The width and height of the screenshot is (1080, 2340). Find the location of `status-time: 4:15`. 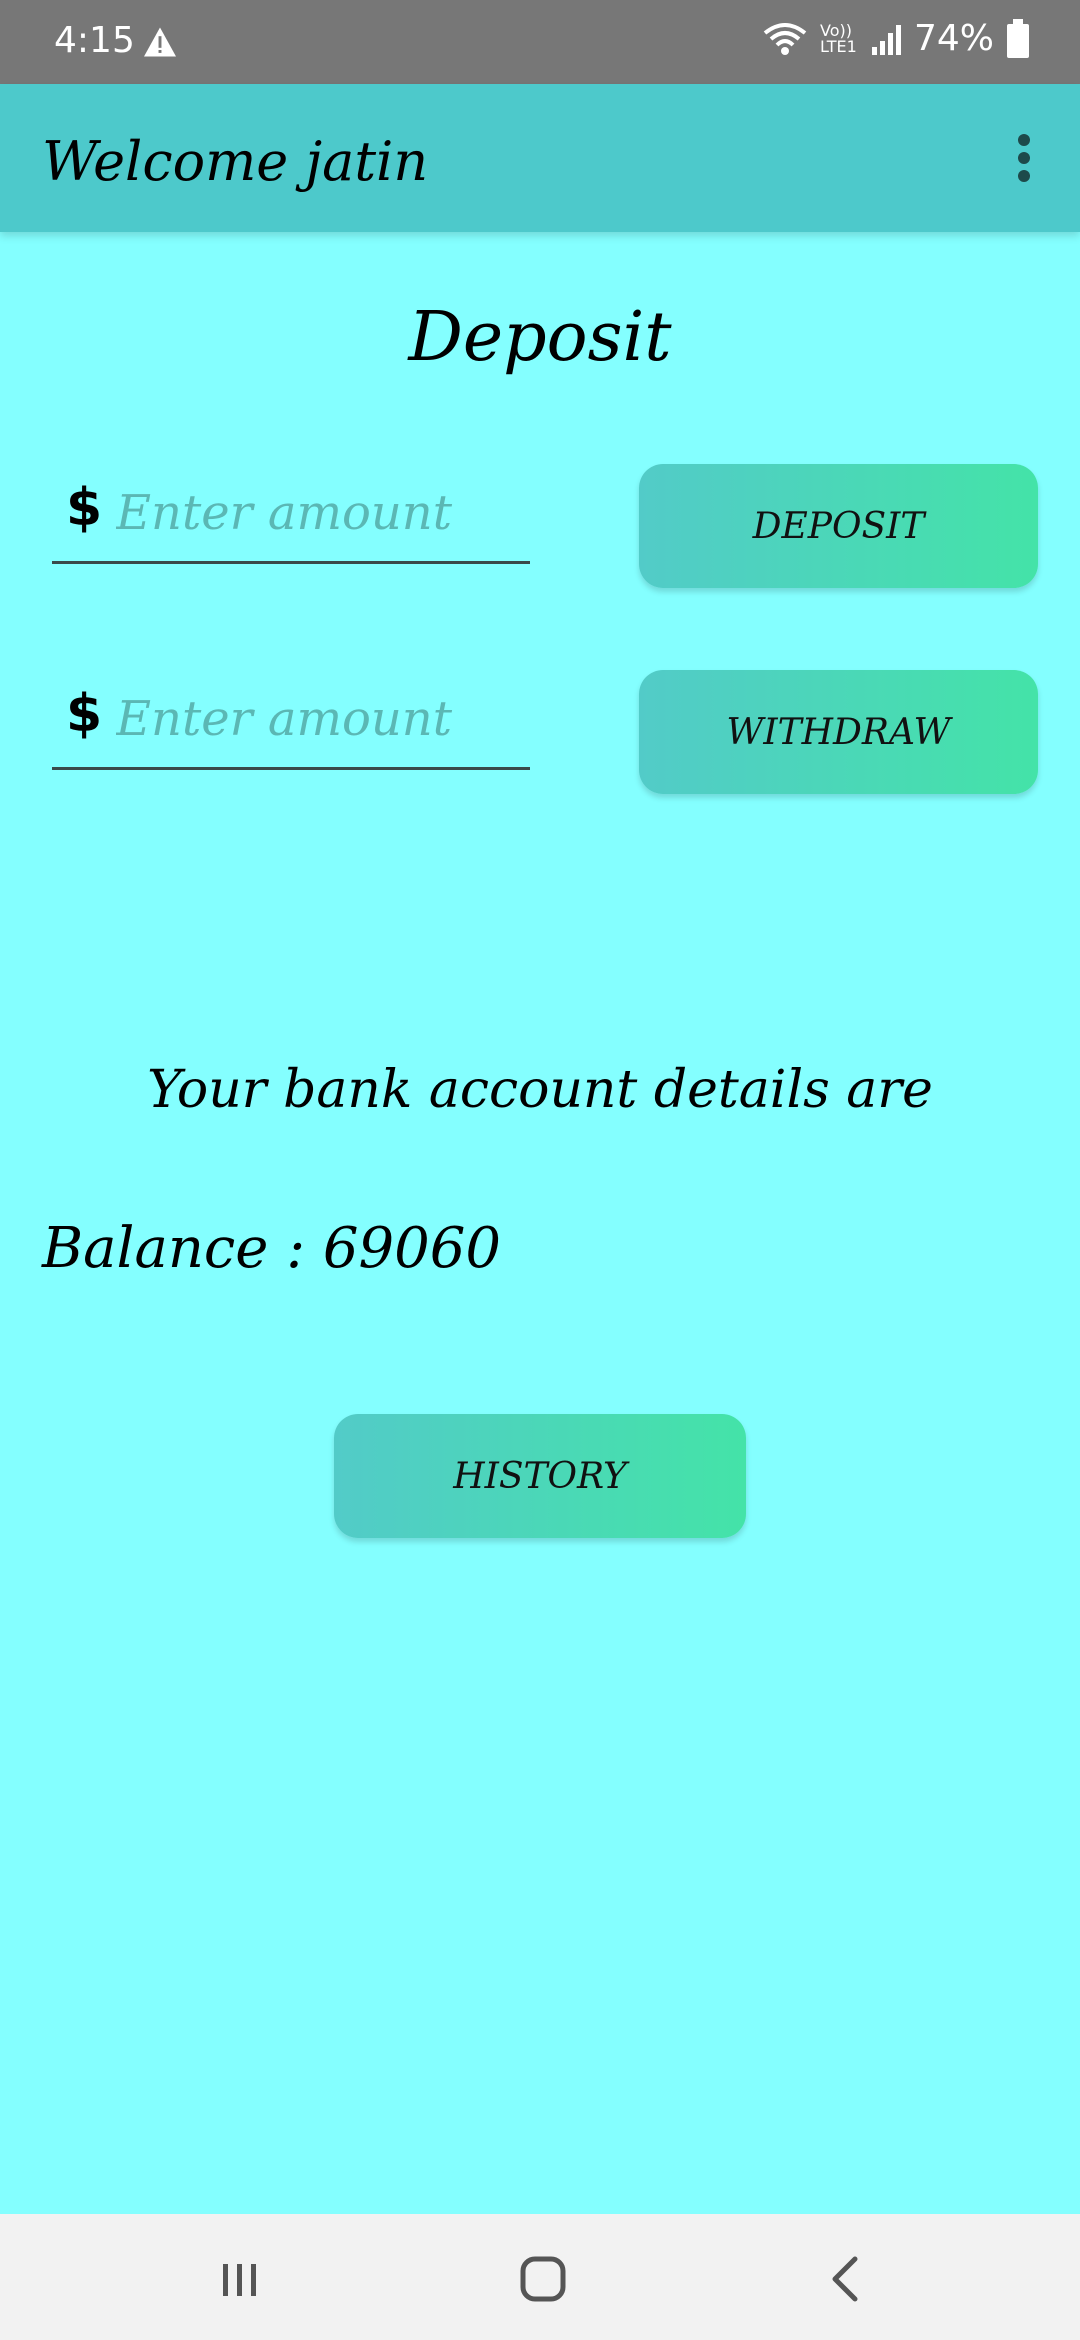

status-time: 4:15 is located at coordinates (94, 40).